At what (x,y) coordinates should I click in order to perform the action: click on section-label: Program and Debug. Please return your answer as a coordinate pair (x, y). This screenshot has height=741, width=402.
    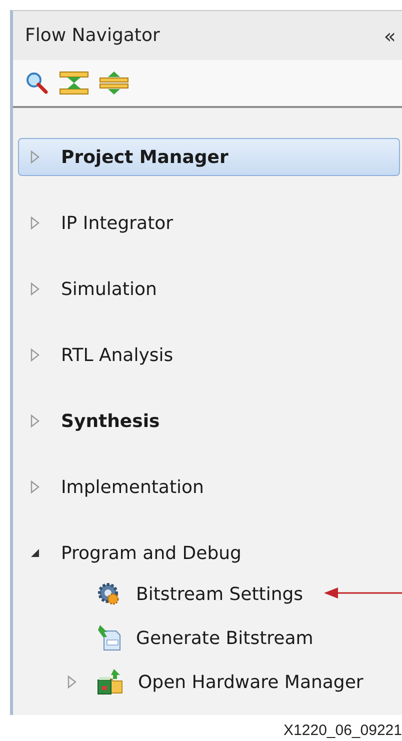
    Looking at the image, I should click on (151, 553).